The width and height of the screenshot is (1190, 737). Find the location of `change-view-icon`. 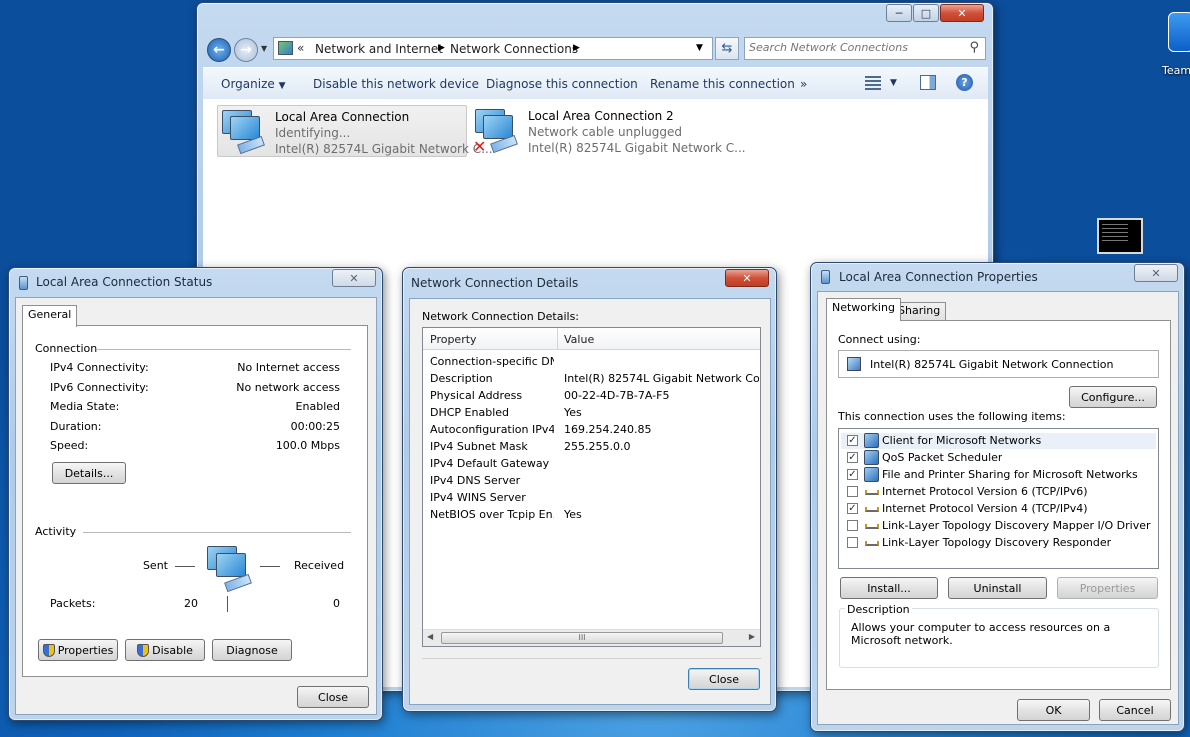

change-view-icon is located at coordinates (873, 83).